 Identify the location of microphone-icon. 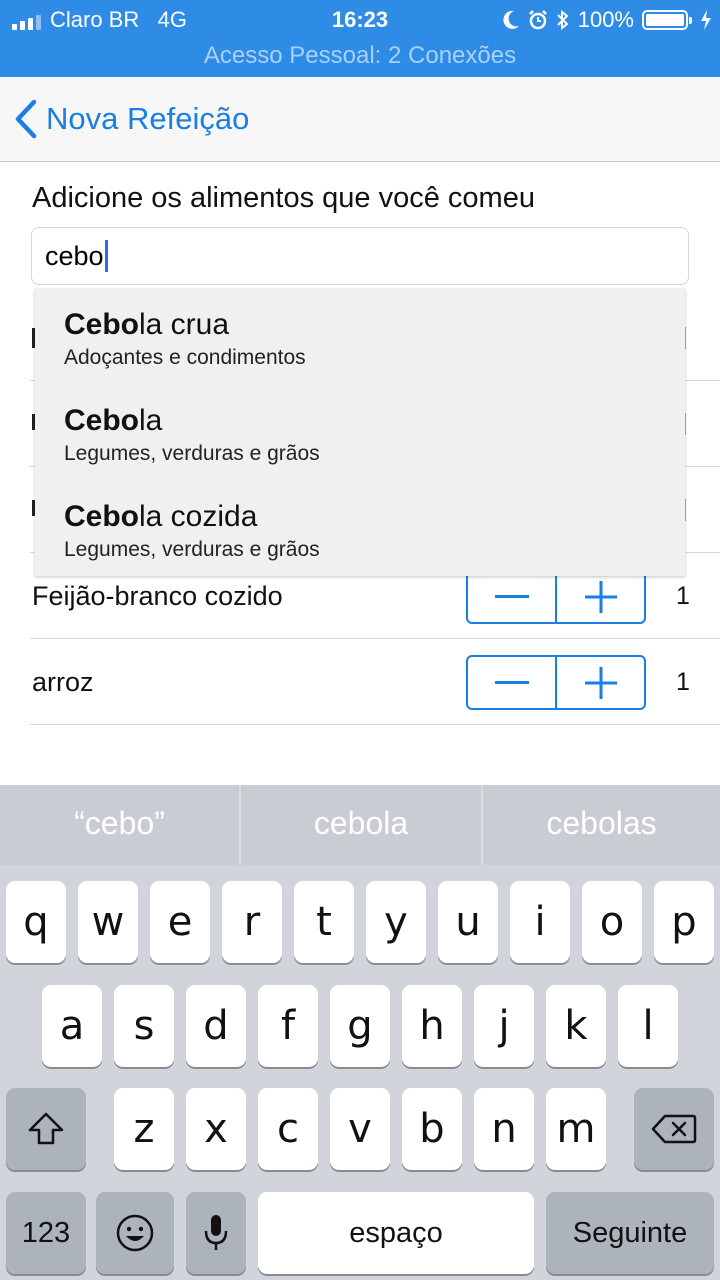
(216, 1232).